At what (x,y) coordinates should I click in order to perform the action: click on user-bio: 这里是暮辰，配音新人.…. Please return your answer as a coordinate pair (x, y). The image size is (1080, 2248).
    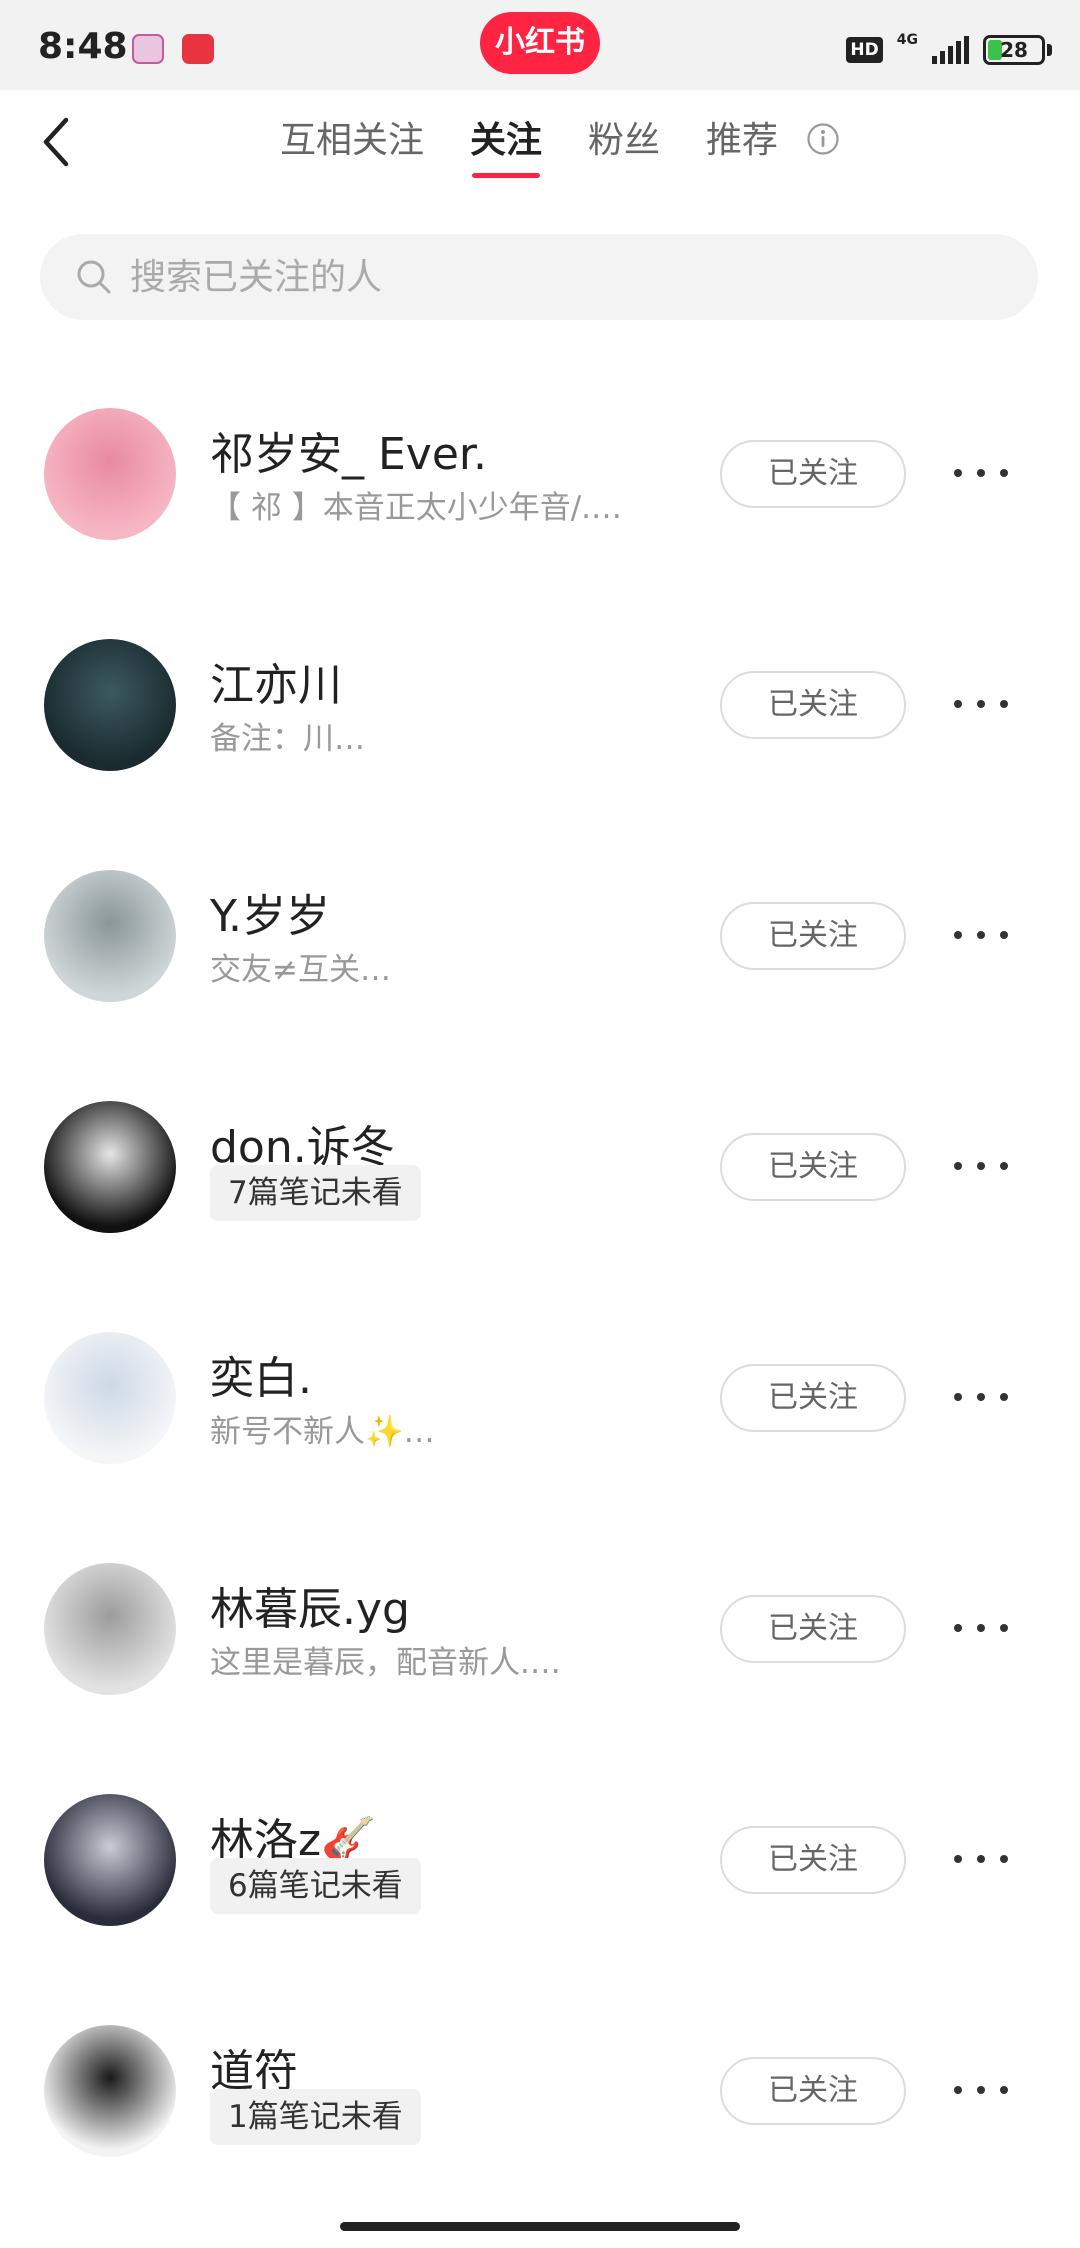
    Looking at the image, I should click on (385, 1663).